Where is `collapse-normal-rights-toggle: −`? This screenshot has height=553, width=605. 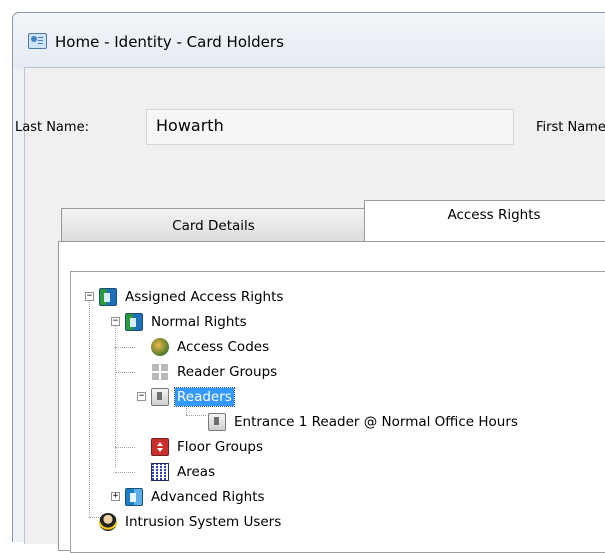
collapse-normal-rights-toggle: − is located at coordinates (115, 321).